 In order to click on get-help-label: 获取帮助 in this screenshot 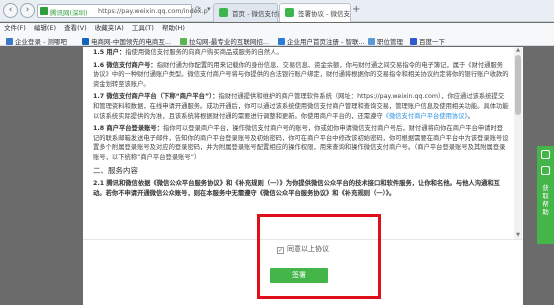, I will do `click(545, 200)`.